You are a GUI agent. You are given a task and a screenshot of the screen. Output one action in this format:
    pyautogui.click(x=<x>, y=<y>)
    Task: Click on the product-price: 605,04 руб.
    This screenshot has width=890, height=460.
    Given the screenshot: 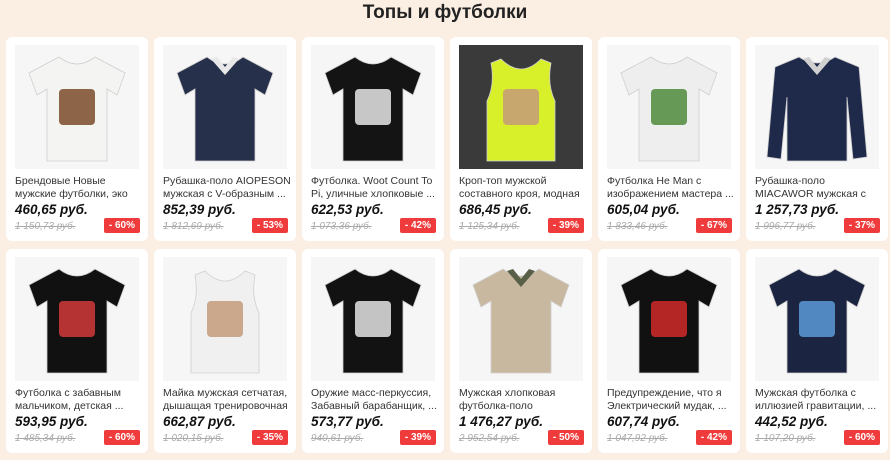 What is the action you would take?
    pyautogui.click(x=643, y=209)
    